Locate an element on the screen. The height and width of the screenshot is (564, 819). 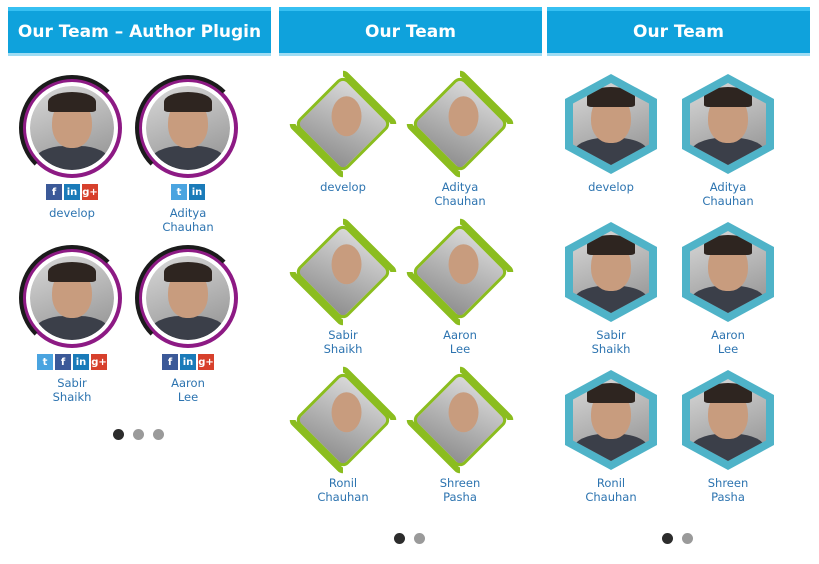
team-widget-author-plugin: Our Team – Author Plugin is located at coordinates (139, 30).